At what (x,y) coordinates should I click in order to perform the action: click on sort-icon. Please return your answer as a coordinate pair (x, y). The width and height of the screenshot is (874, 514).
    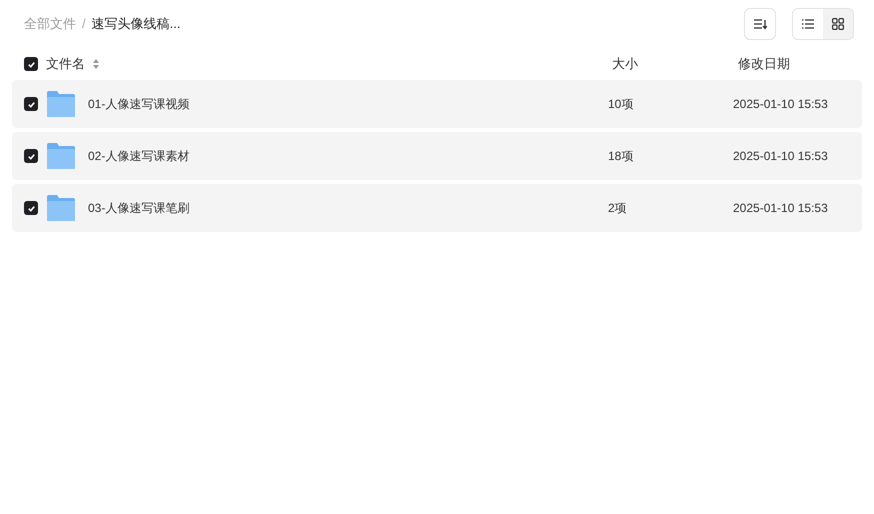
    Looking at the image, I should click on (760, 24).